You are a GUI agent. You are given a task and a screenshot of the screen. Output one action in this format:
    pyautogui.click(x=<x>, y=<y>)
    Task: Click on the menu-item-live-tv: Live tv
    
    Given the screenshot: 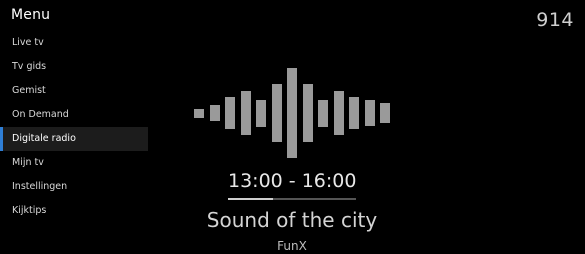 What is the action you would take?
    pyautogui.click(x=74, y=43)
    